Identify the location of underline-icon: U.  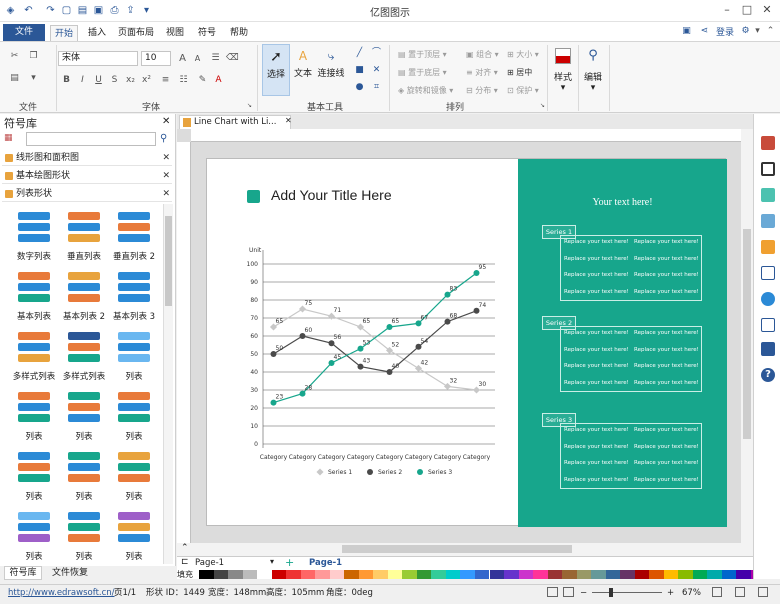
(98, 80).